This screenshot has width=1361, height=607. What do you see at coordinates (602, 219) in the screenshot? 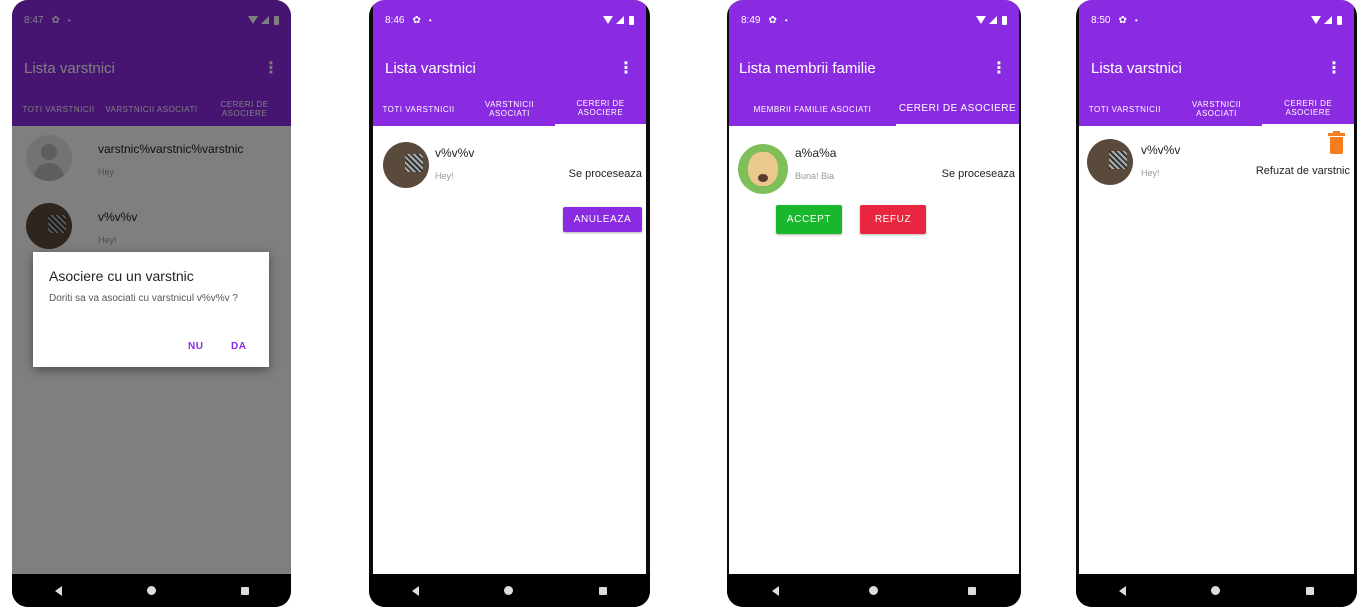
I see `cancel-button: ANULEAZA` at bounding box center [602, 219].